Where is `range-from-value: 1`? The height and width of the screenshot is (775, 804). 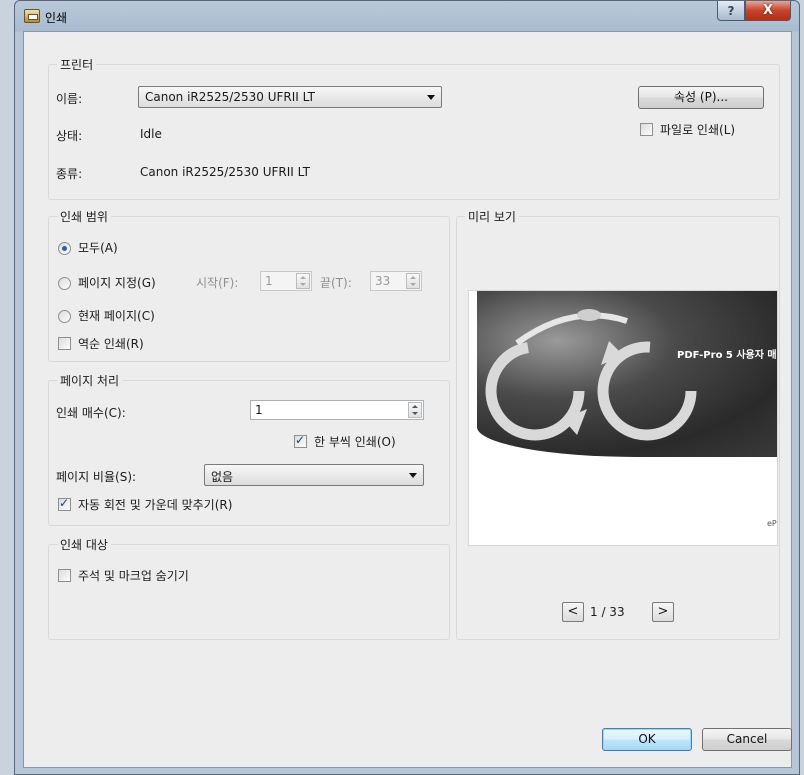 range-from-value: 1 is located at coordinates (269, 281).